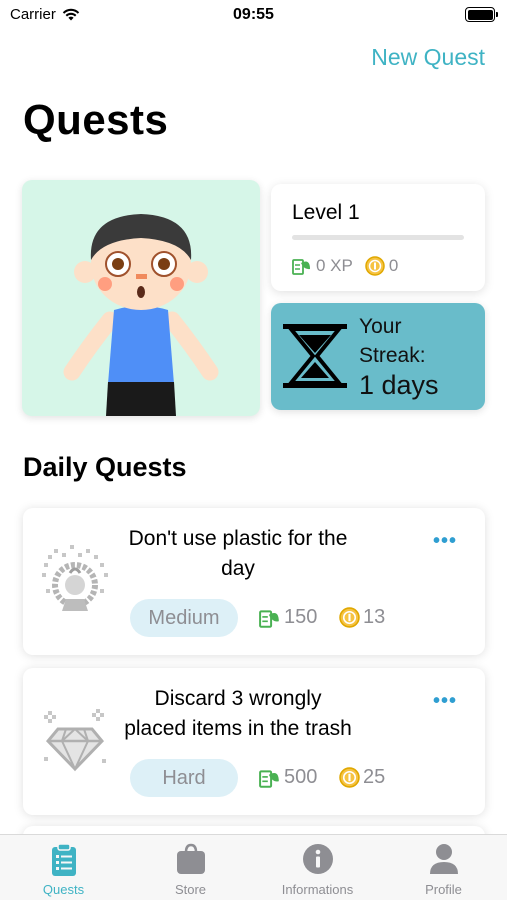  Describe the element at coordinates (326, 212) in the screenshot. I see `level-title: Level 1` at that location.